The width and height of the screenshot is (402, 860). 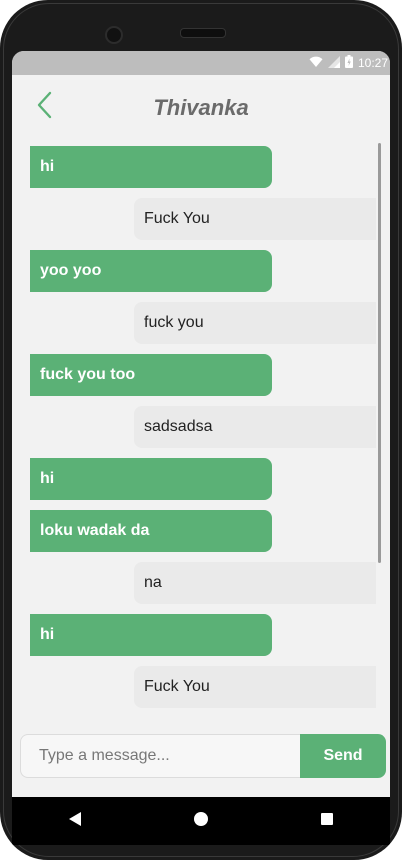 I want to click on status-time: 10:27, so click(x=372, y=63).